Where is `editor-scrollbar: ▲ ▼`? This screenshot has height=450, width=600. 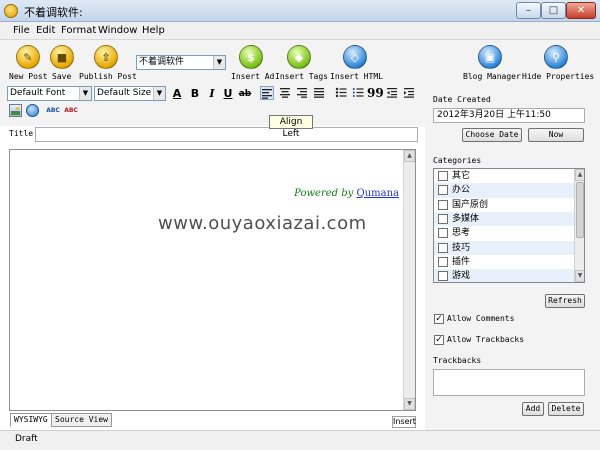 editor-scrollbar: ▲ ▼ is located at coordinates (409, 280).